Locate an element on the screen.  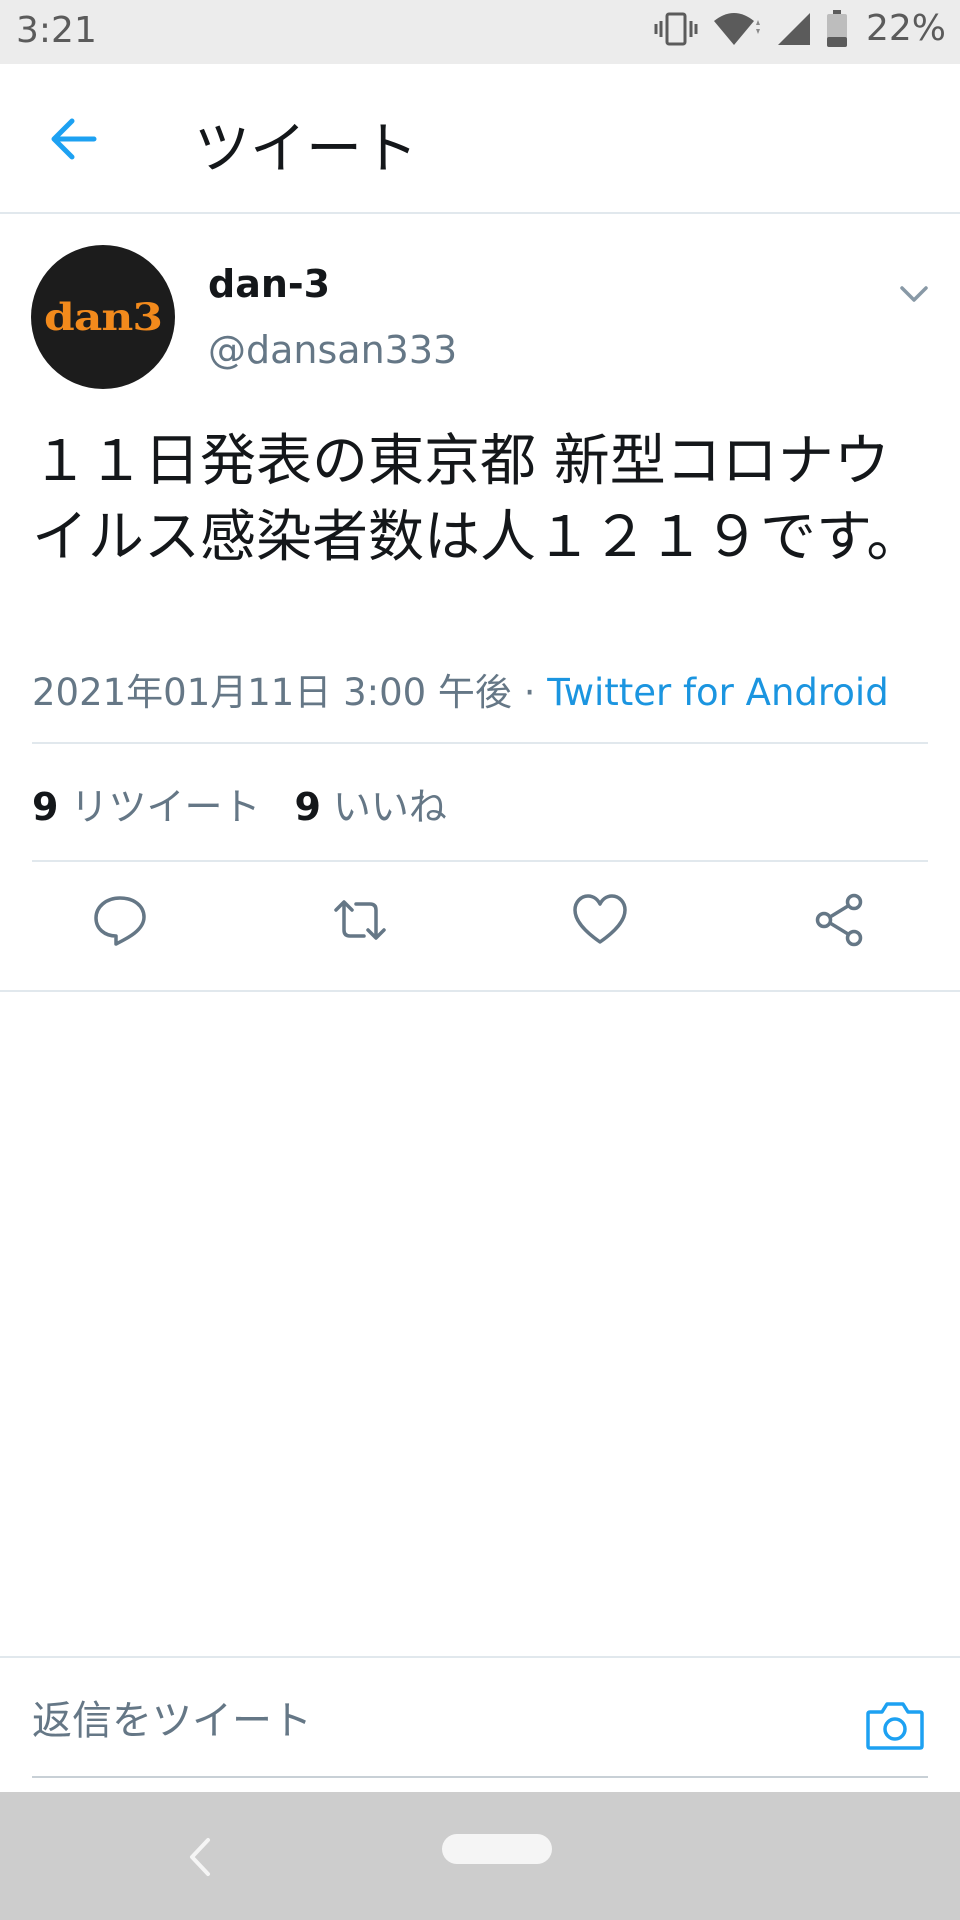
cell-signal-icon is located at coordinates (793, 28).